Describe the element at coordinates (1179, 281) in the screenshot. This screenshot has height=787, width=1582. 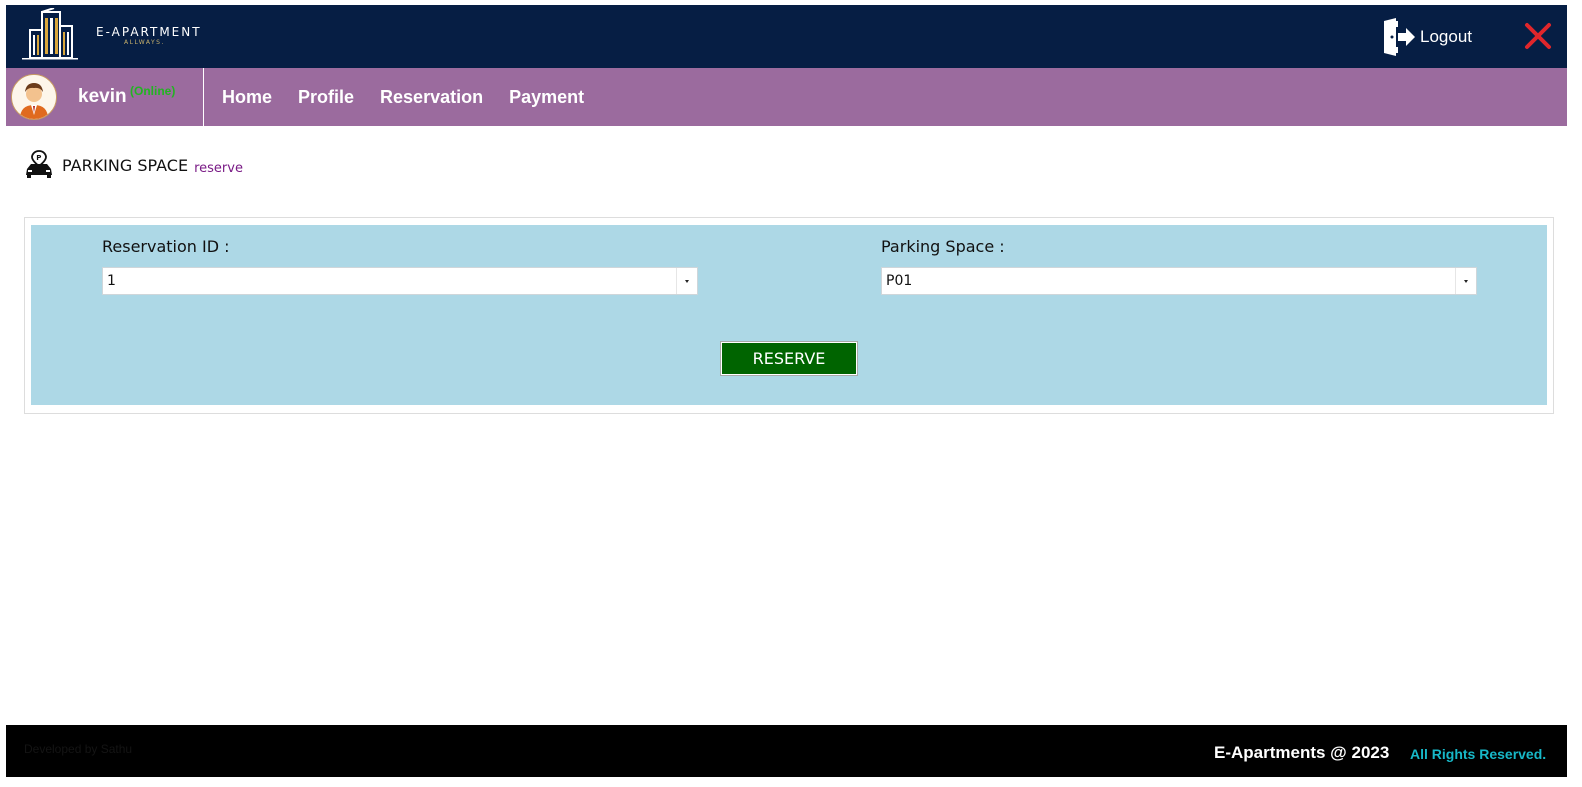
I see `parking-space-select: P01` at that location.